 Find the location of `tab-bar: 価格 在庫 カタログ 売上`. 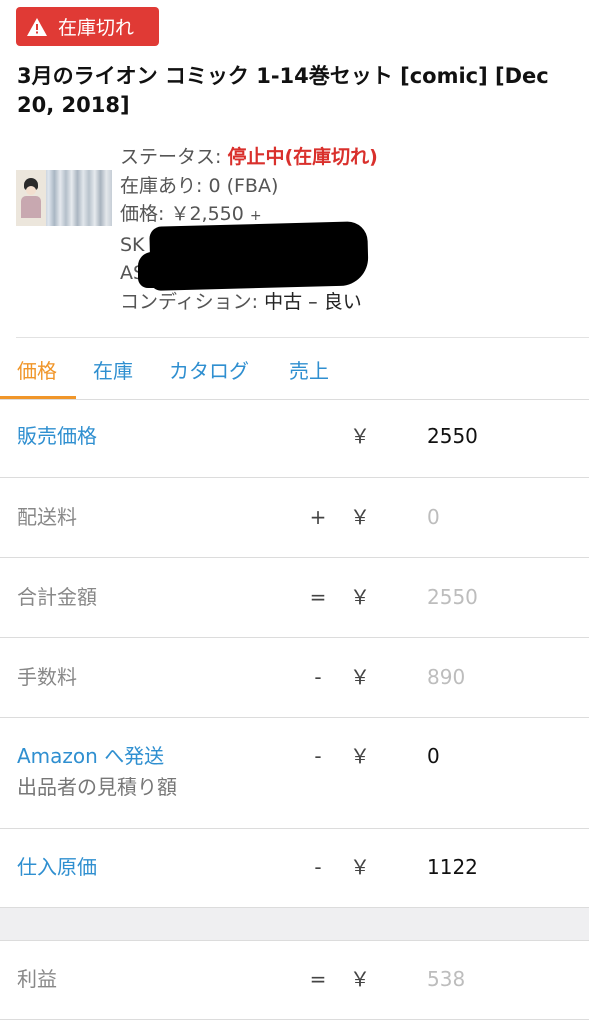

tab-bar: 価格 在庫 カタログ 売上 is located at coordinates (294, 369).